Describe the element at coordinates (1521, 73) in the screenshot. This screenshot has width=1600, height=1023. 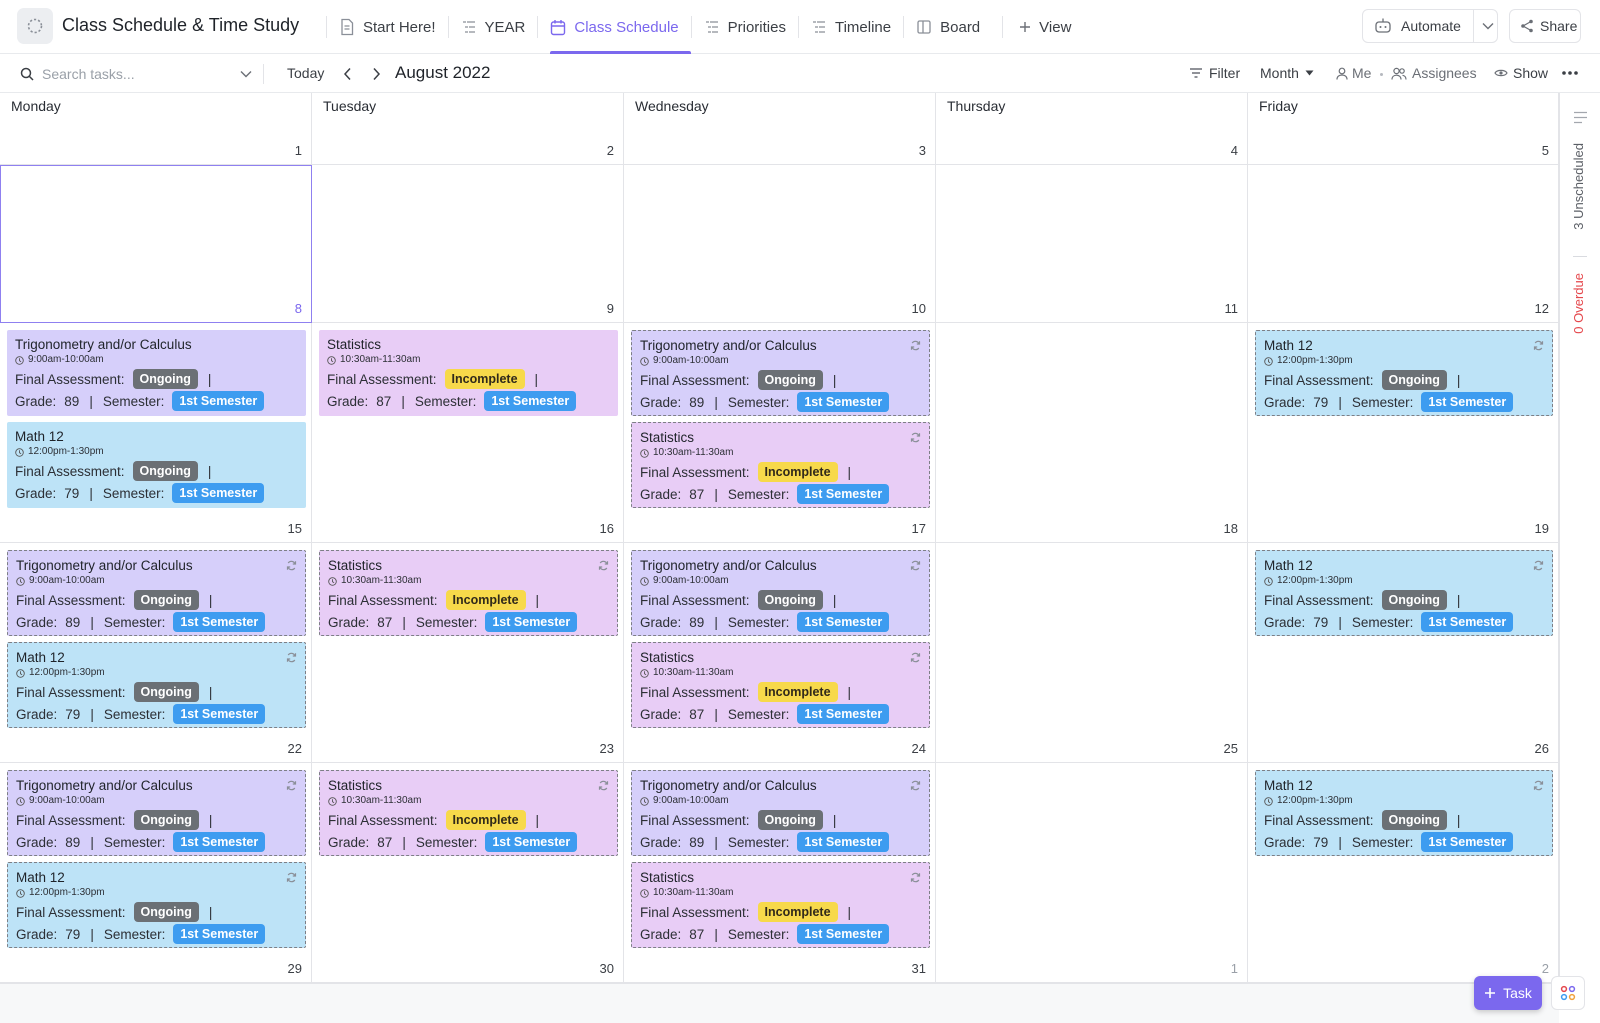
I see `show-button: Show` at that location.